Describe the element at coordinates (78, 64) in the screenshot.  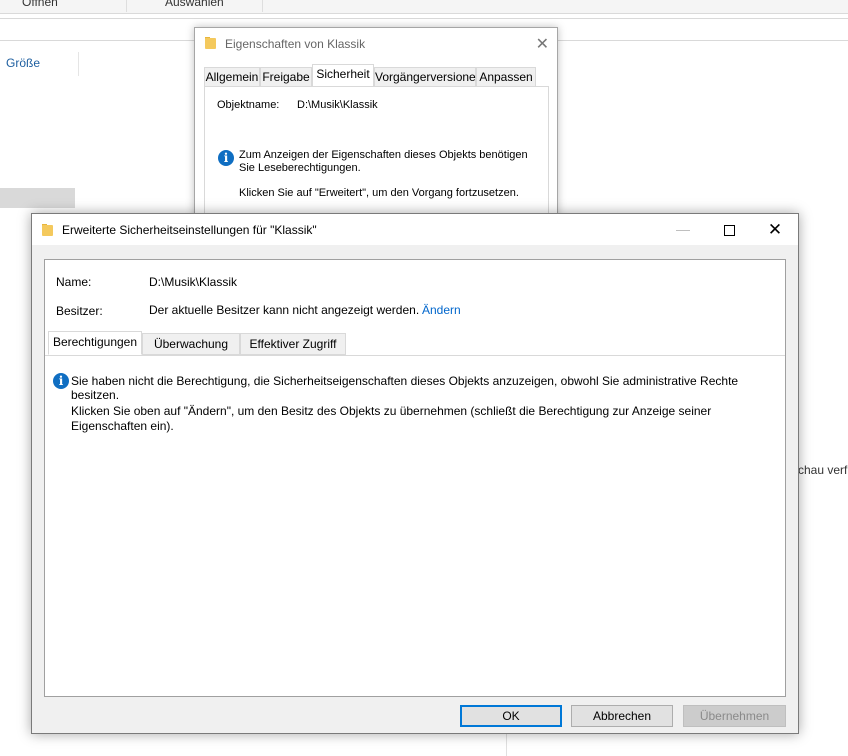
I see `column-separator` at that location.